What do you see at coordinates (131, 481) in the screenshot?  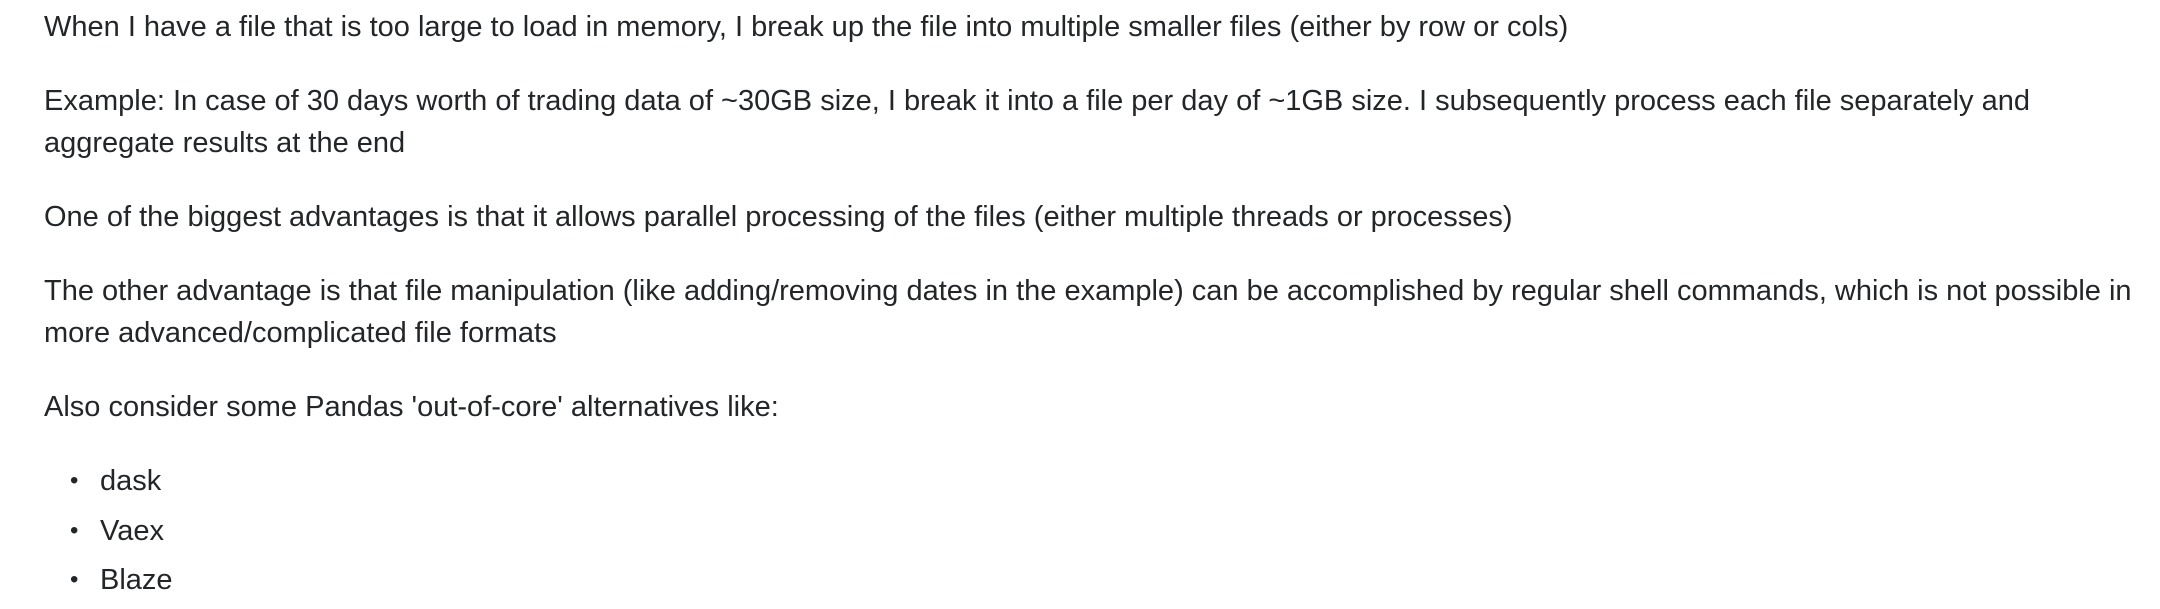 I see `list-item-label: dask` at bounding box center [131, 481].